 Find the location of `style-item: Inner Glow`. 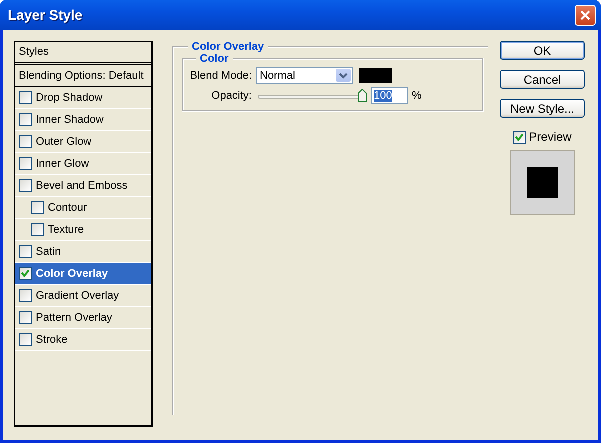

style-item: Inner Glow is located at coordinates (83, 164).